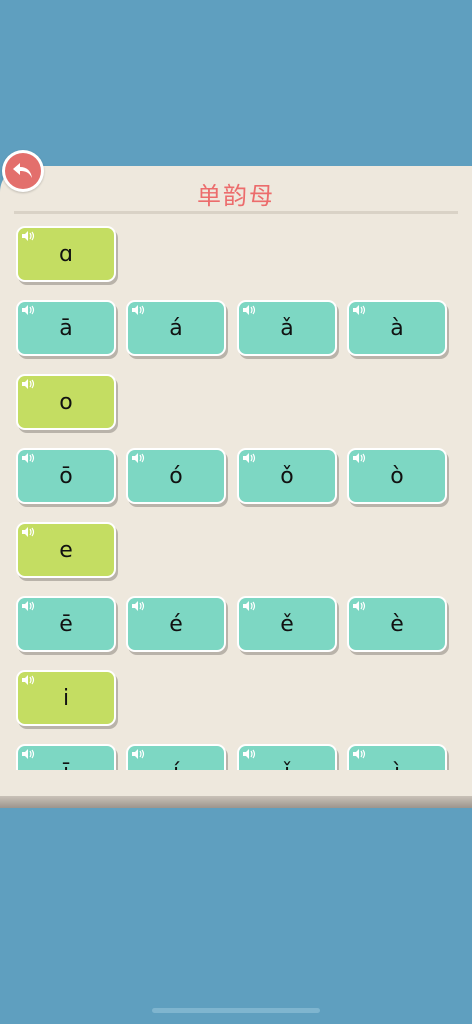 Image resolution: width=472 pixels, height=1024 pixels. I want to click on pinyin-card-tone1: ā, so click(66, 328).